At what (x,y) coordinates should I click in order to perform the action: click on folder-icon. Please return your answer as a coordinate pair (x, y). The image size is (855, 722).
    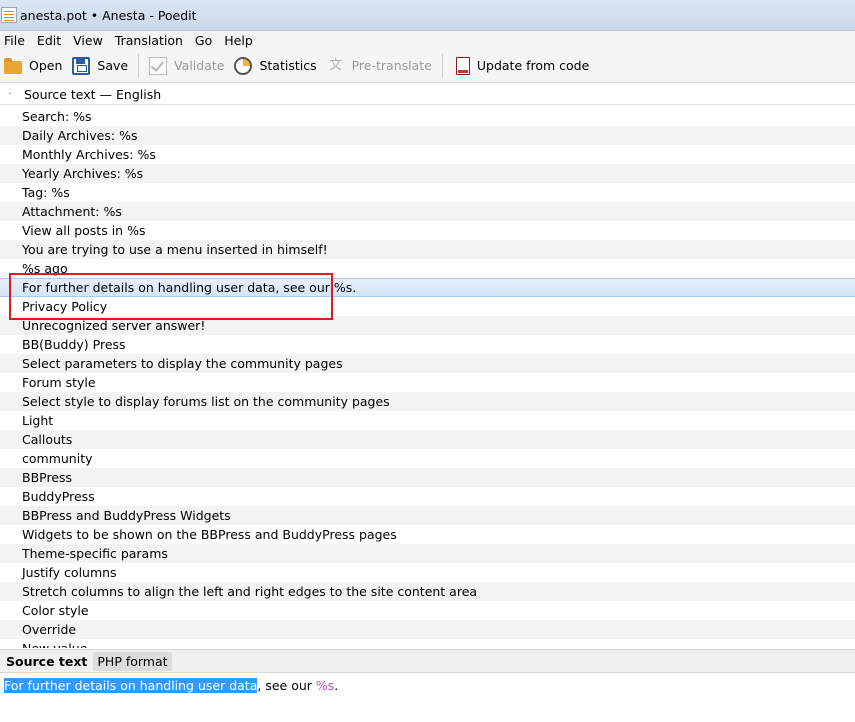
    Looking at the image, I should click on (13, 65).